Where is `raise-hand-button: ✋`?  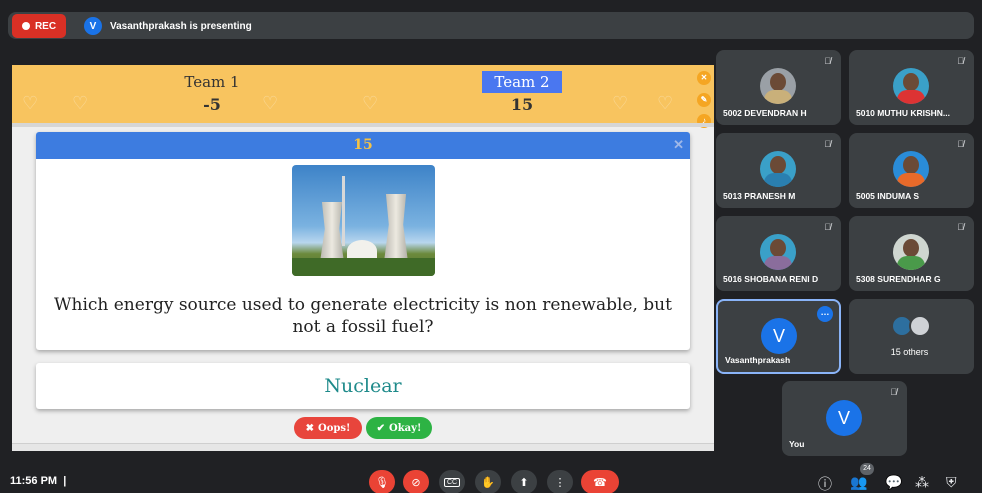 raise-hand-button: ✋ is located at coordinates (488, 481).